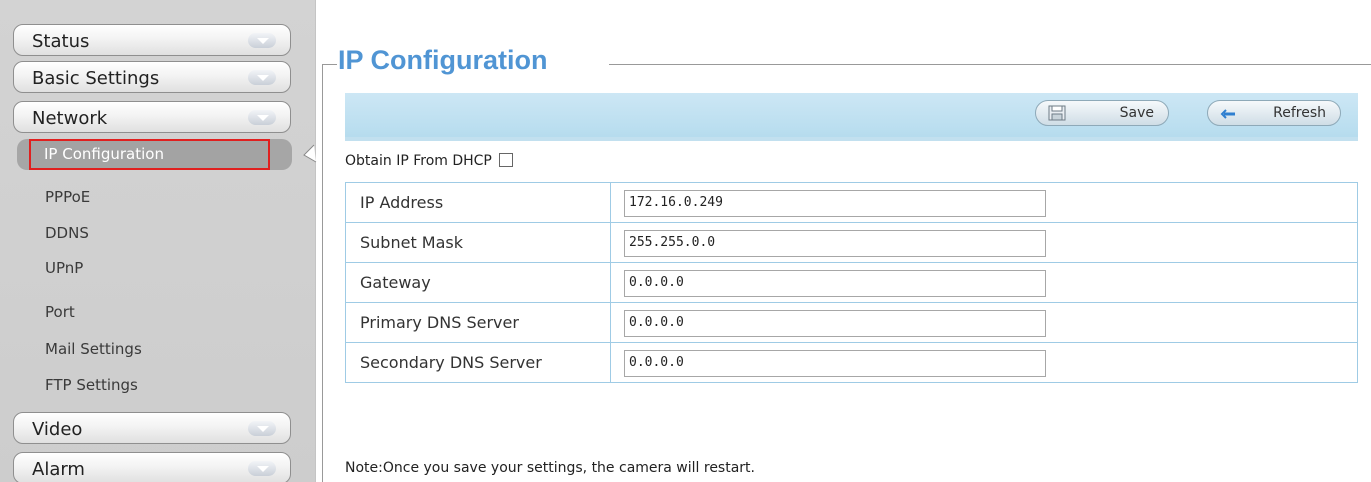 This screenshot has height=482, width=1371. I want to click on table-row: Gateway 0.0.0.0, so click(851, 282).